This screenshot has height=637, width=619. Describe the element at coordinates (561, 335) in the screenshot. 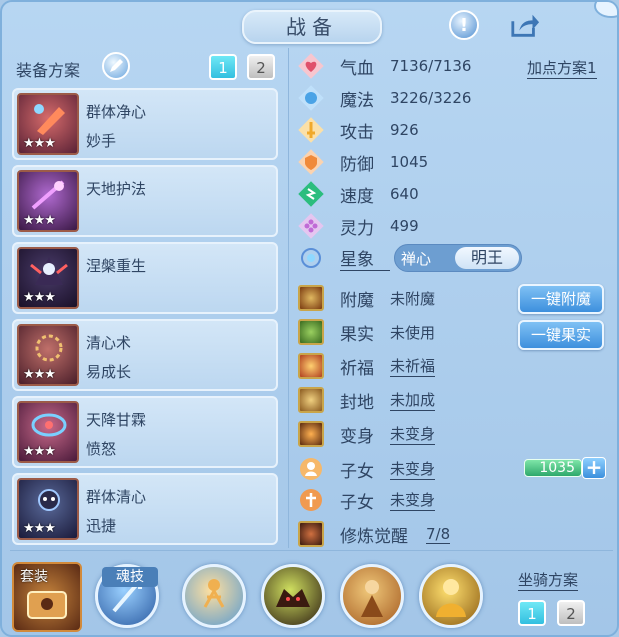

I see `fruit-all-button: 一键果实` at that location.